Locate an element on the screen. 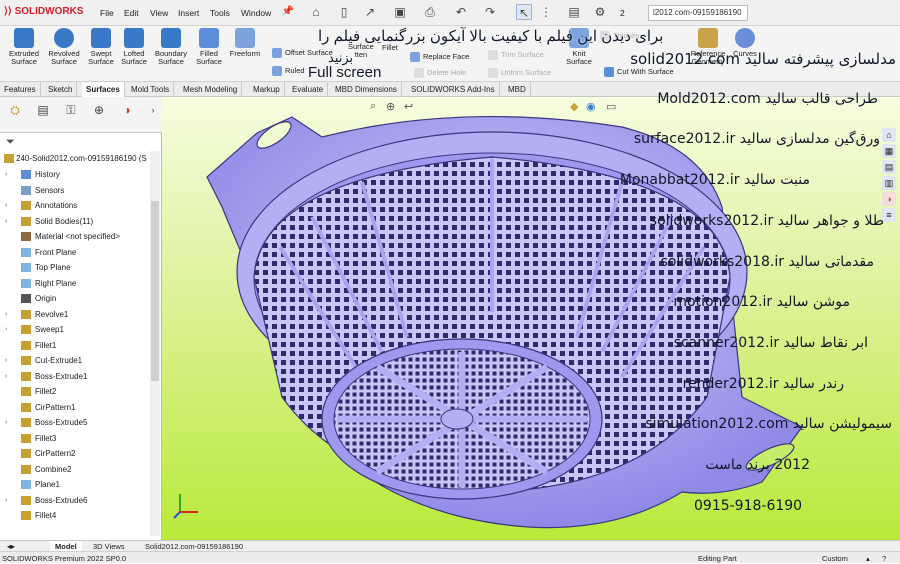  tree-scrollbar is located at coordinates (155, 343).